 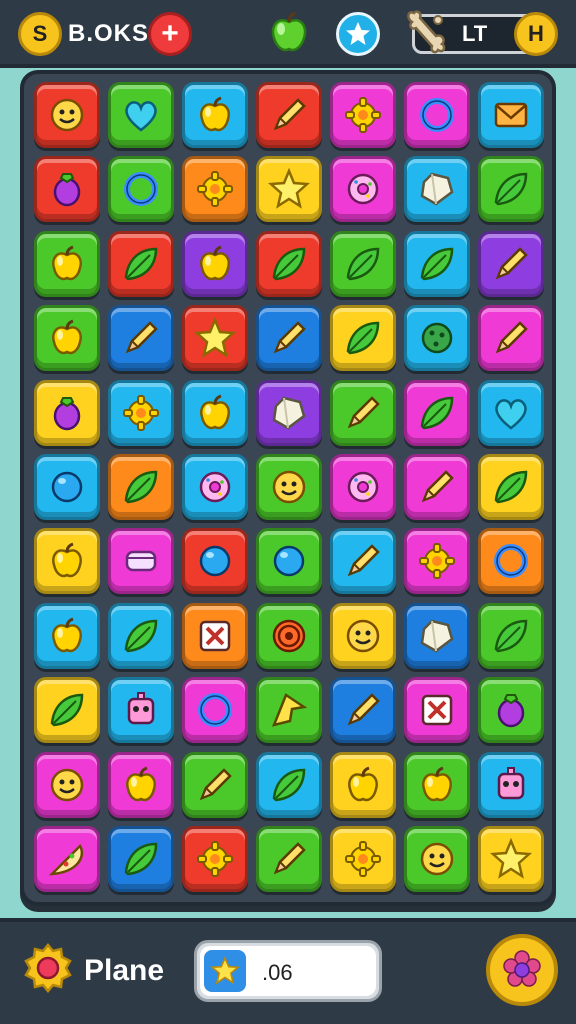 I want to click on circle-icon, so click(x=215, y=561).